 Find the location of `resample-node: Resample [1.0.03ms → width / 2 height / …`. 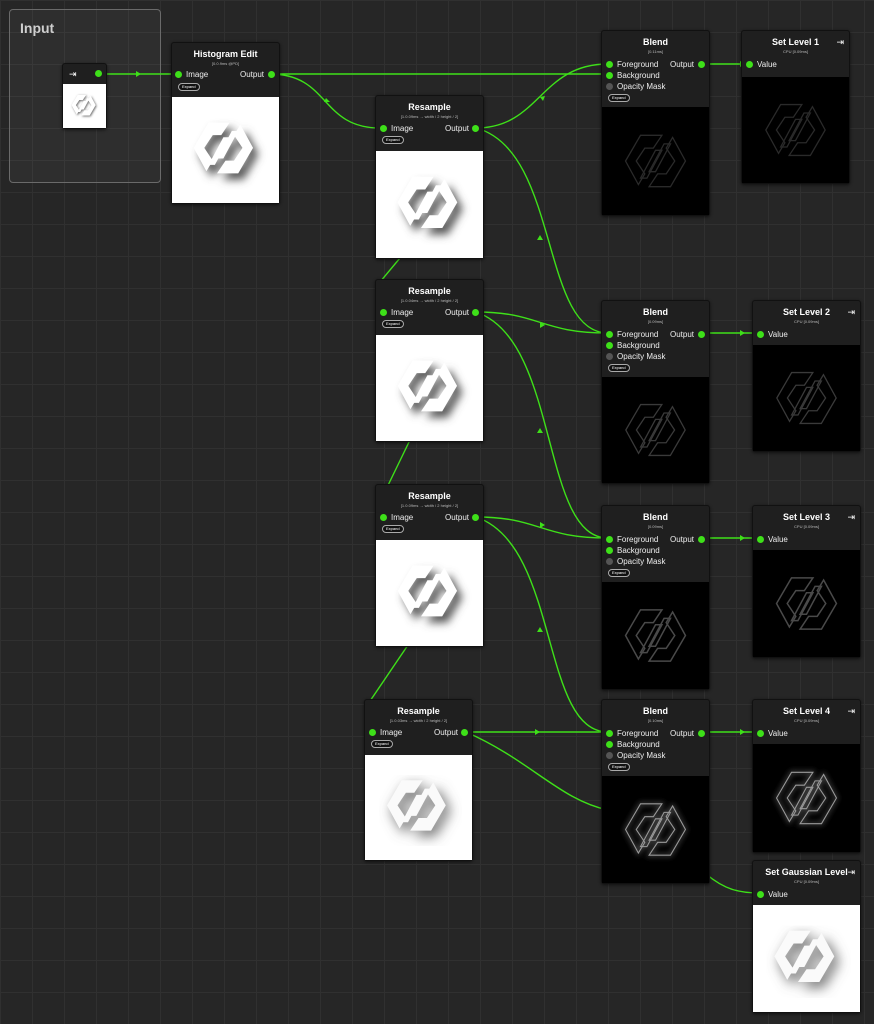

resample-node: Resample [1.0.03ms → width / 2 height / … is located at coordinates (418, 780).